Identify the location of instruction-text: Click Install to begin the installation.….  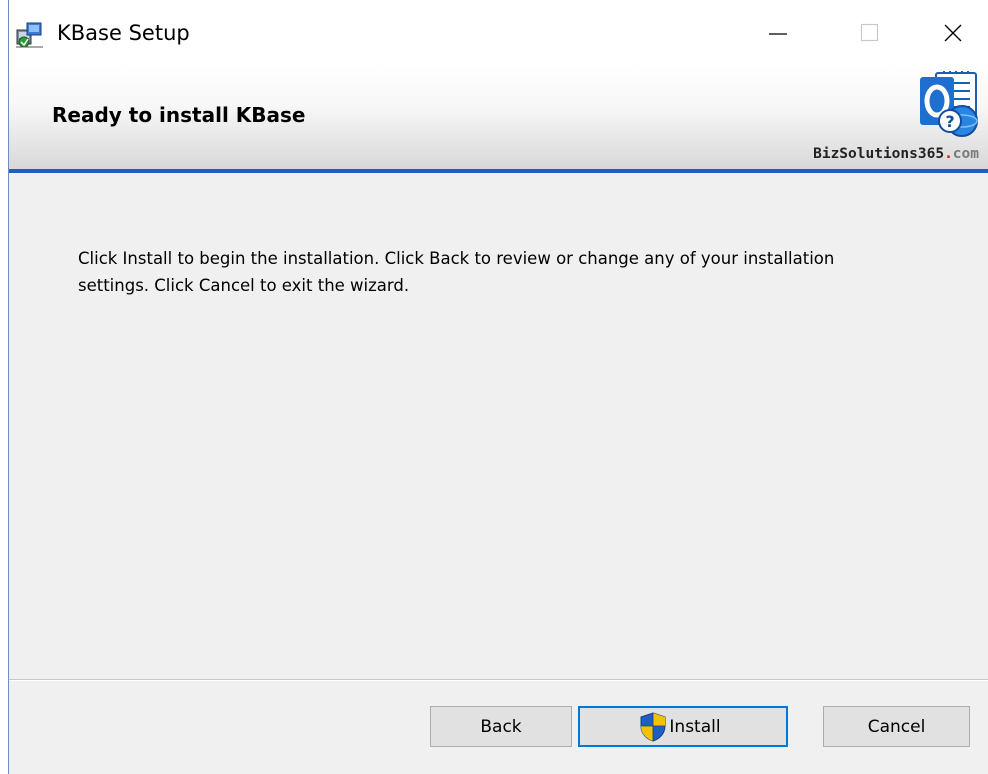
(513, 272).